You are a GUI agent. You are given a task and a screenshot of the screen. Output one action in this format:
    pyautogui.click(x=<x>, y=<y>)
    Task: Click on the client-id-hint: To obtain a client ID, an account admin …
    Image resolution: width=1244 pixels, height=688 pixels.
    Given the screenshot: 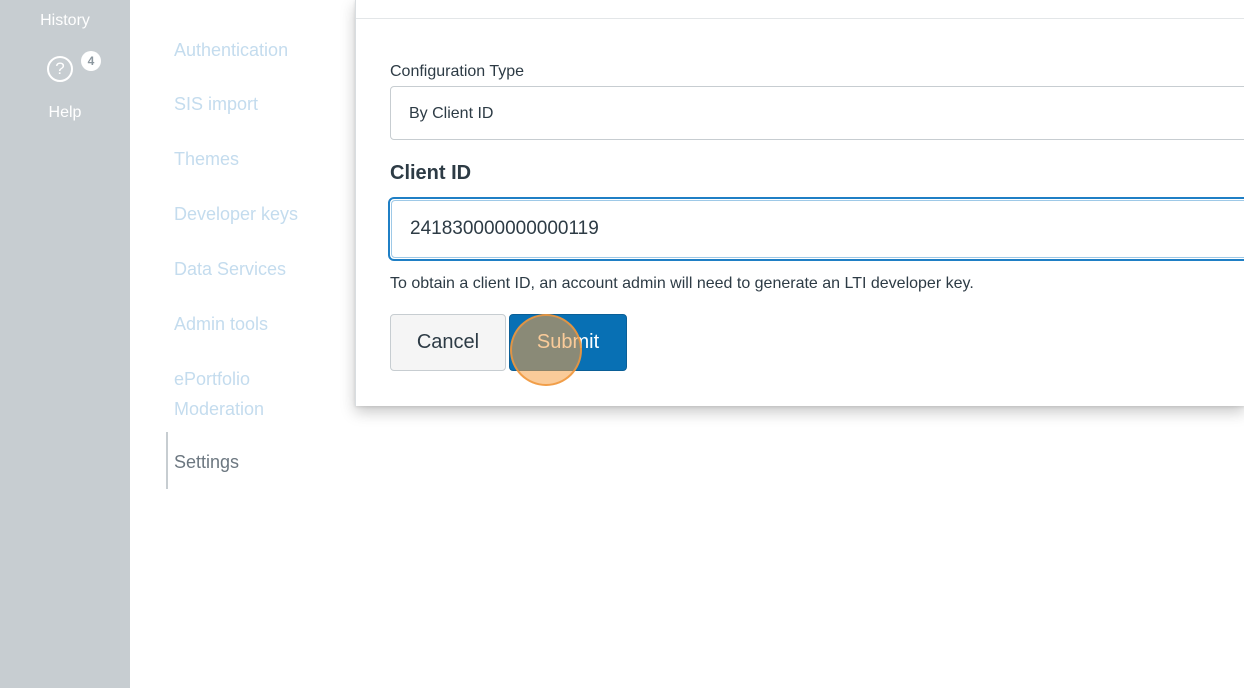 What is the action you would take?
    pyautogui.click(x=682, y=283)
    